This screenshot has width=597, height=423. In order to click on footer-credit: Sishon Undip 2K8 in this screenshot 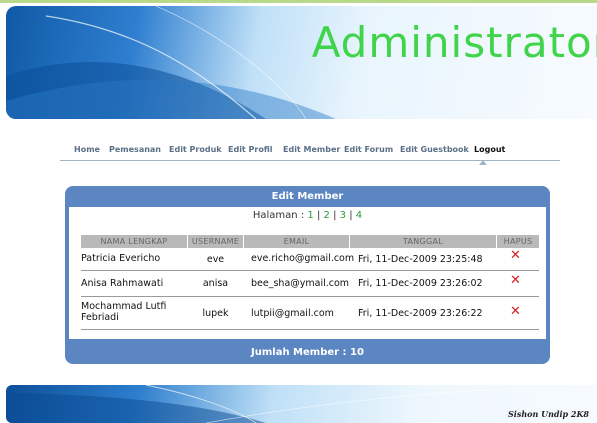, I will do `click(548, 414)`.